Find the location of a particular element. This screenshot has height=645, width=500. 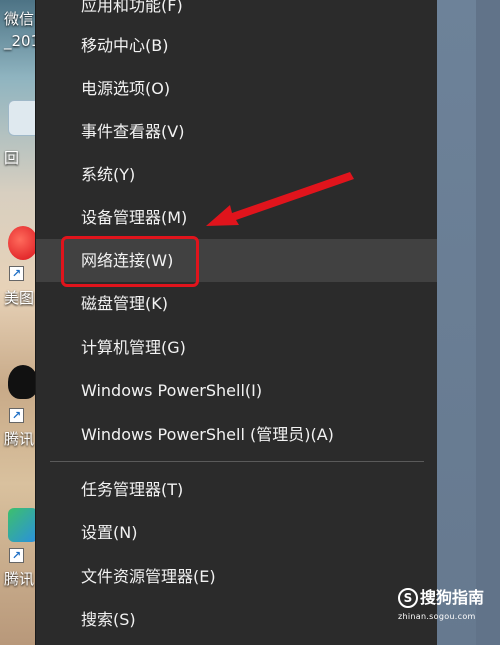

annotation-arrow-icon is located at coordinates (280, 199).